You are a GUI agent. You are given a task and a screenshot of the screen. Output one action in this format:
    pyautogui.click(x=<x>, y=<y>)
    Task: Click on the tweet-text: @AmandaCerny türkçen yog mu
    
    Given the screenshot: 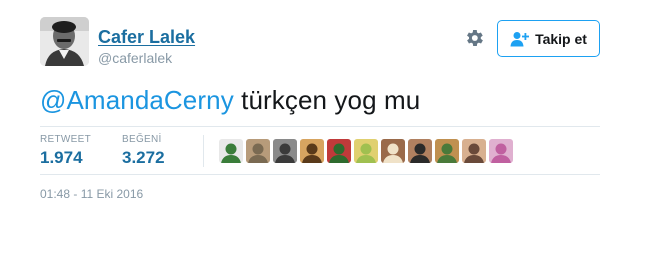 What is the action you would take?
    pyautogui.click(x=230, y=100)
    